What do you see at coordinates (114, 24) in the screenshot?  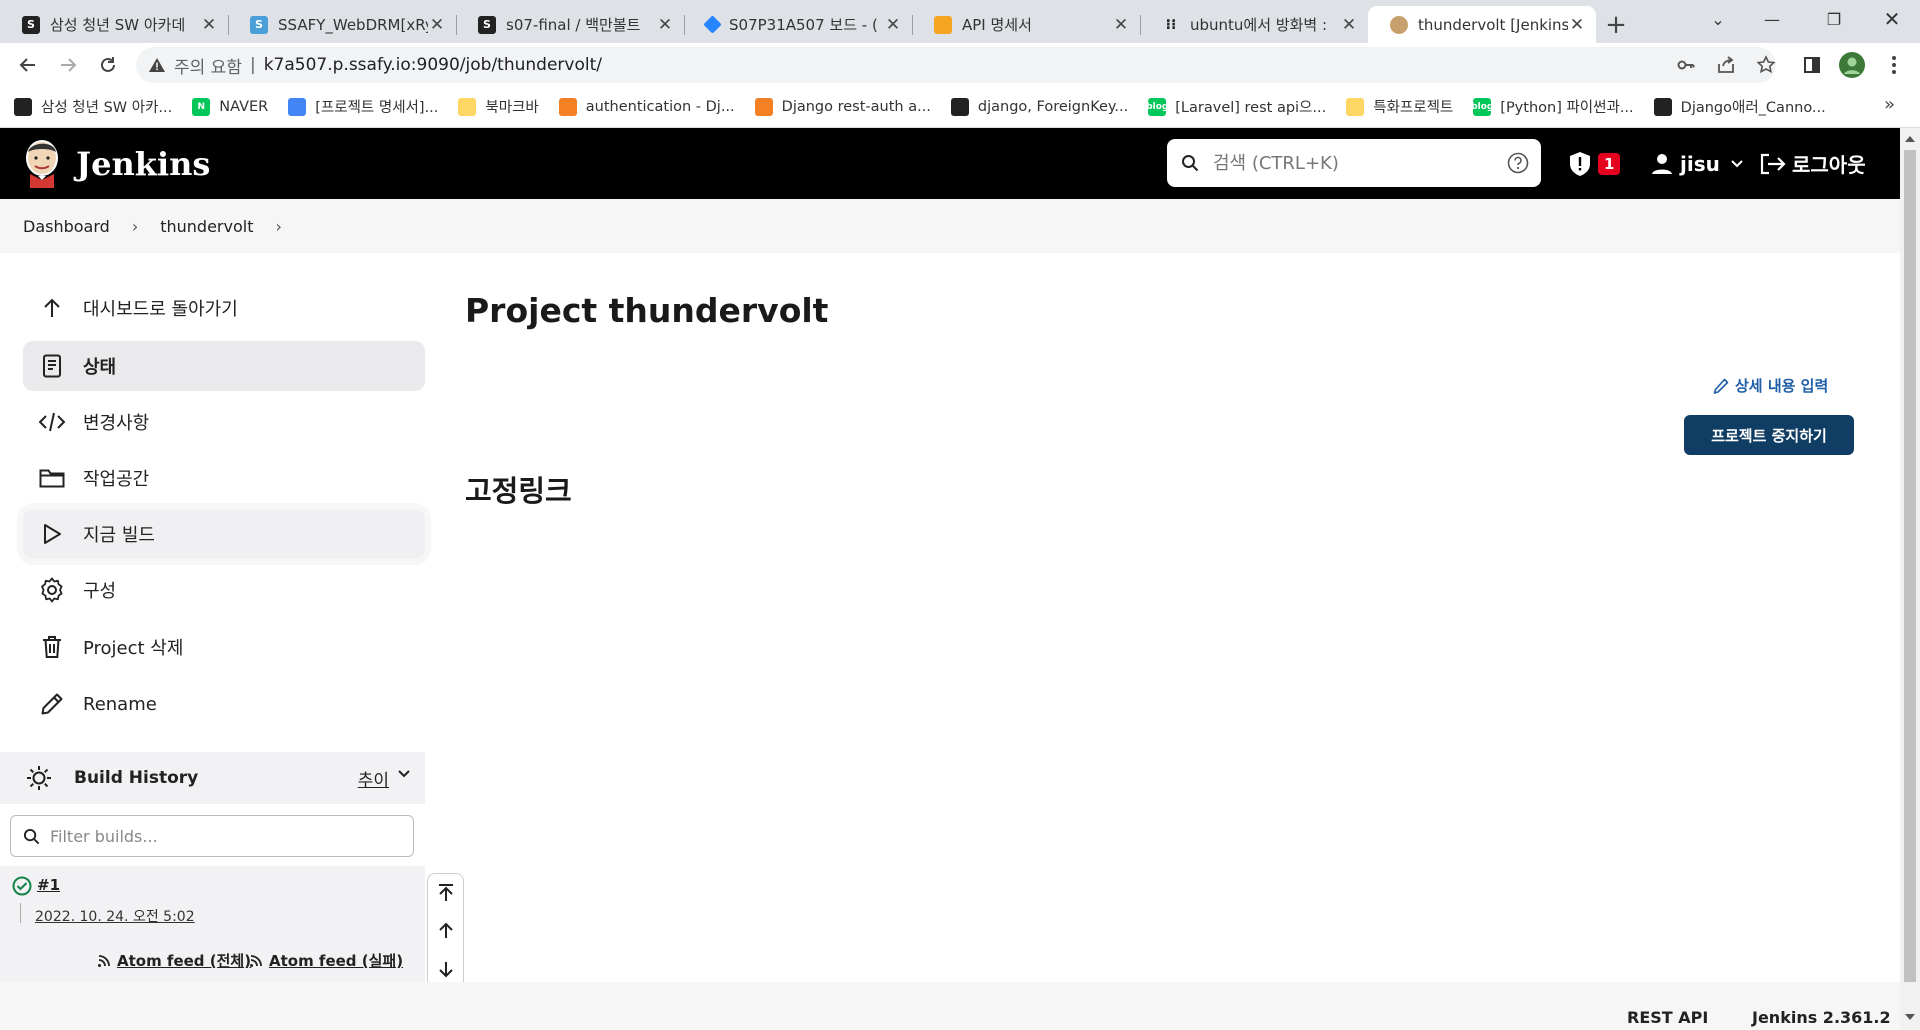 I see `browser-tab: S 삼성 청년 SW 아카데 ✕` at bounding box center [114, 24].